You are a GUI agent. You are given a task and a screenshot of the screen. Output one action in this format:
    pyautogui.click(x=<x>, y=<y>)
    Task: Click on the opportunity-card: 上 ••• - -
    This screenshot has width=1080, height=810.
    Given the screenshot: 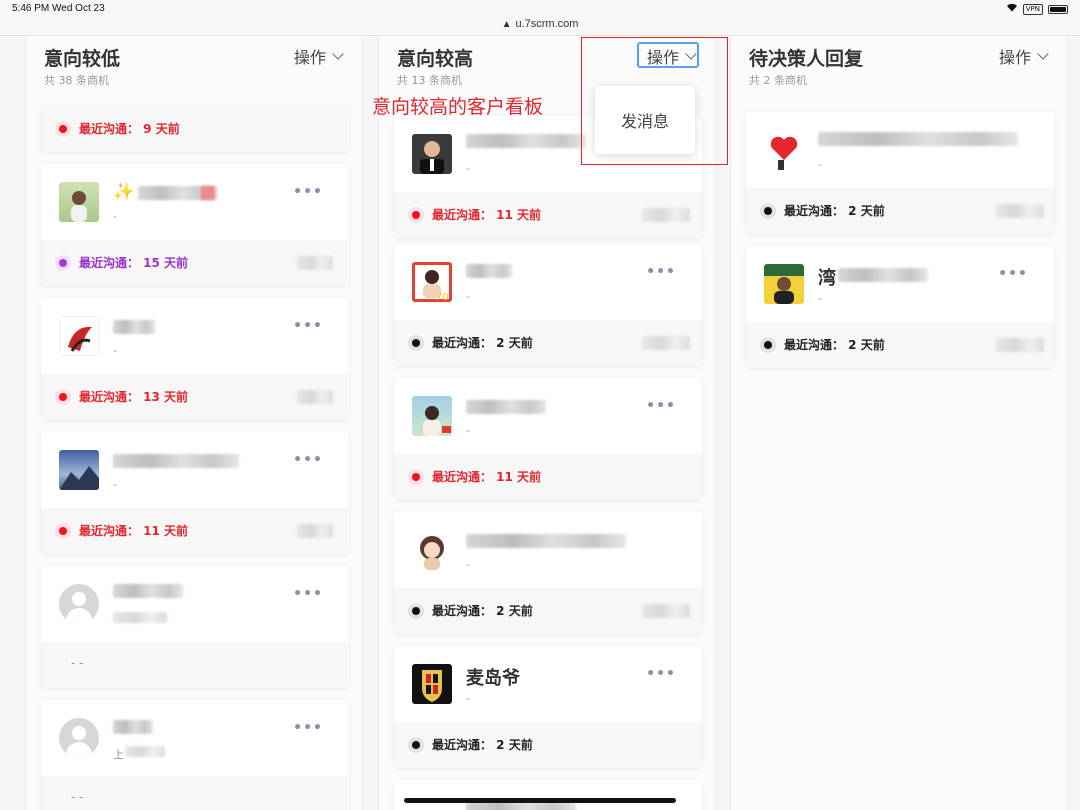 What is the action you would take?
    pyautogui.click(x=195, y=755)
    